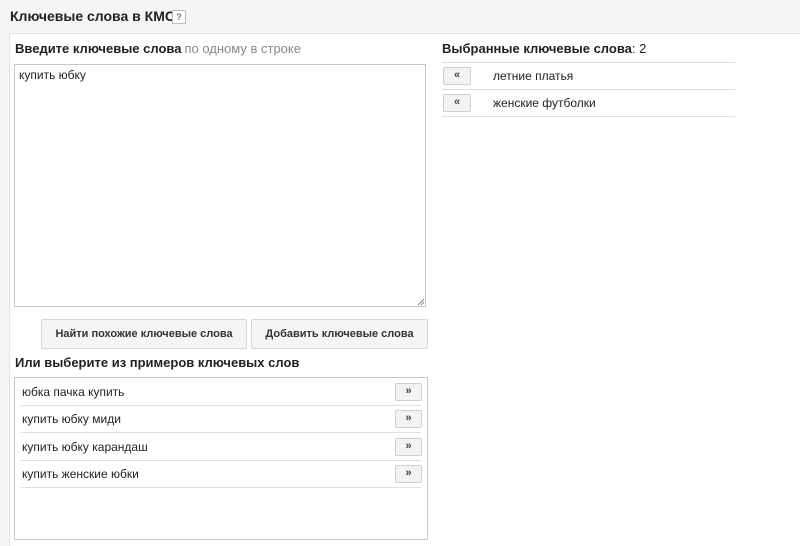 This screenshot has height=546, width=800. I want to click on selected-keyword: женские футболки, so click(544, 103).